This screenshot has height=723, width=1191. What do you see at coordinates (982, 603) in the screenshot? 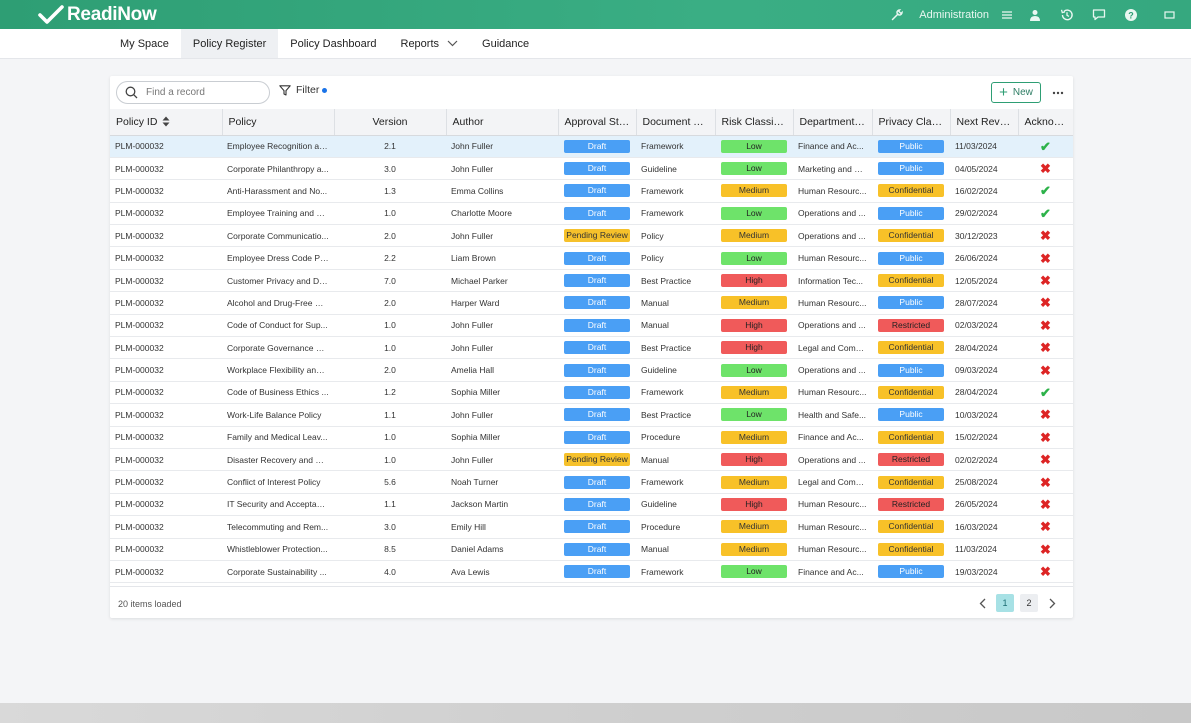
I see `previous-page-icon` at bounding box center [982, 603].